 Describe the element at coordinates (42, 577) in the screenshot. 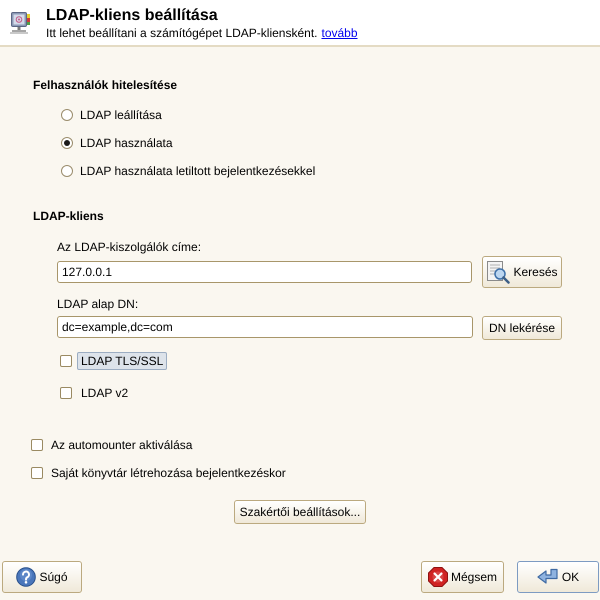

I see `help-button: Súgó` at that location.